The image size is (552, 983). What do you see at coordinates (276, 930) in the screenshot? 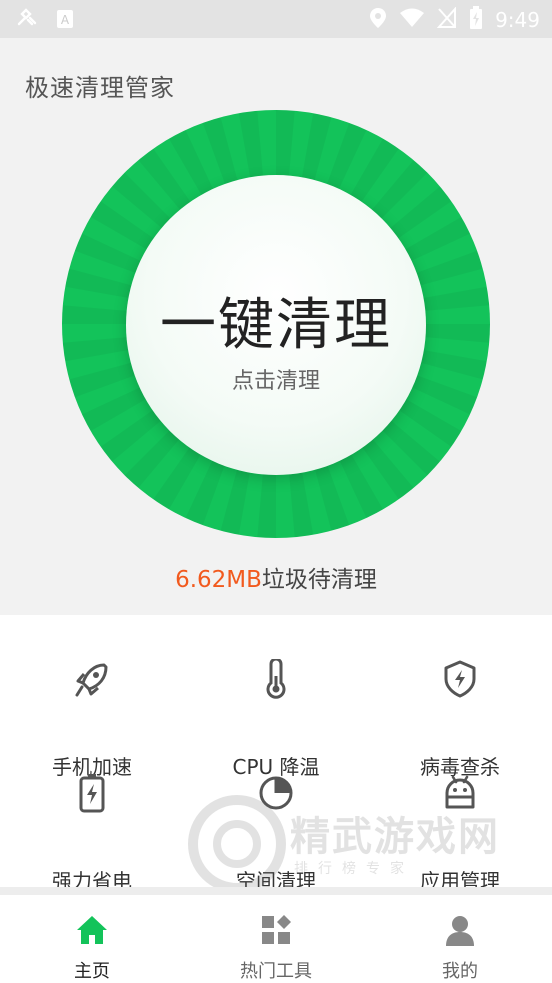
I see `grid-icon` at bounding box center [276, 930].